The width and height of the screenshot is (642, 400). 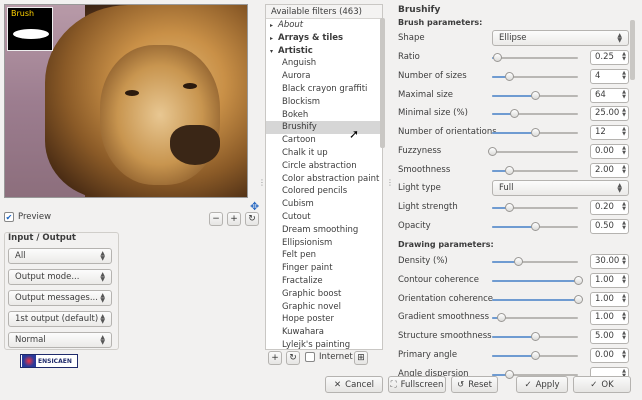 I want to click on param-spinbox: 0.20 ▲ ▼, so click(x=609, y=207).